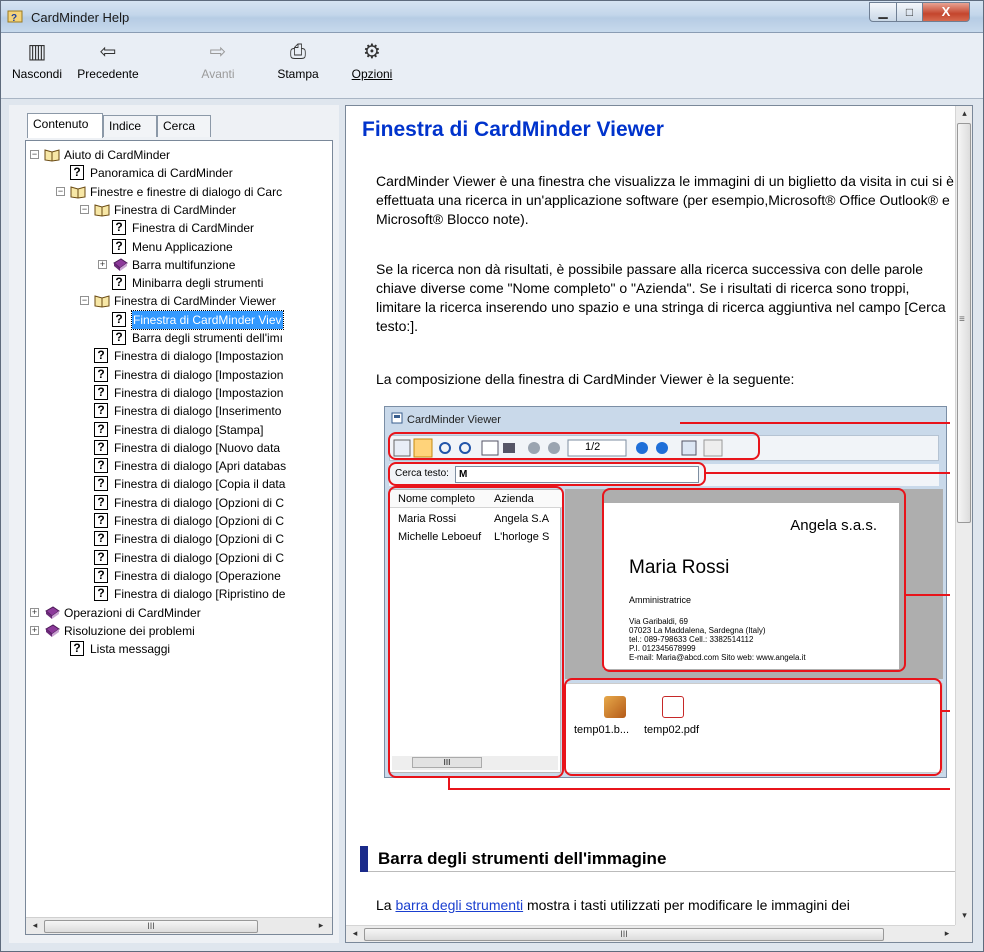 The height and width of the screenshot is (952, 984). I want to click on forward-arrow-icon: ⇨, so click(218, 52).